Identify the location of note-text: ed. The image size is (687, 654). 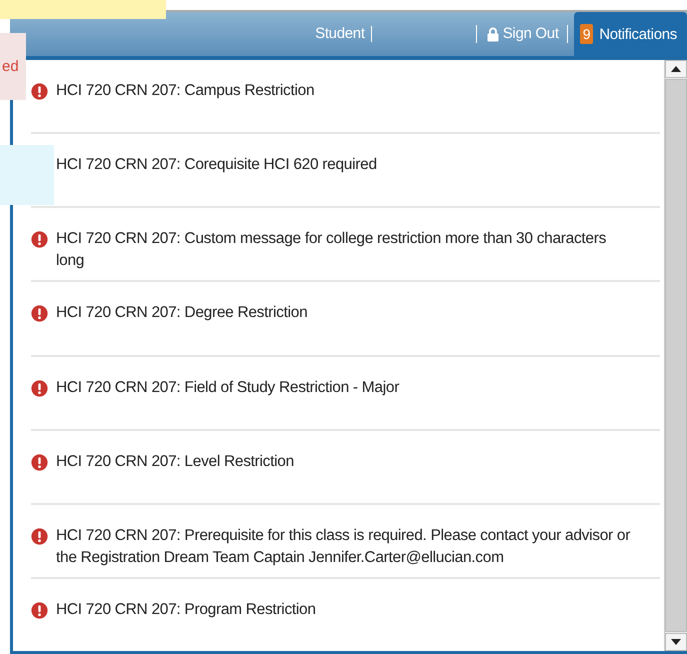
(10, 66).